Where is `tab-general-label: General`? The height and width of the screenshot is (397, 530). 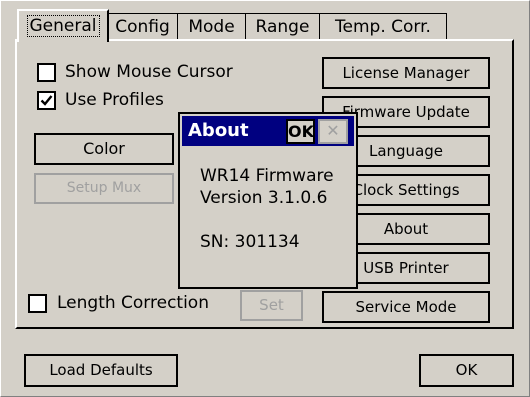 tab-general-label: General is located at coordinates (63, 26).